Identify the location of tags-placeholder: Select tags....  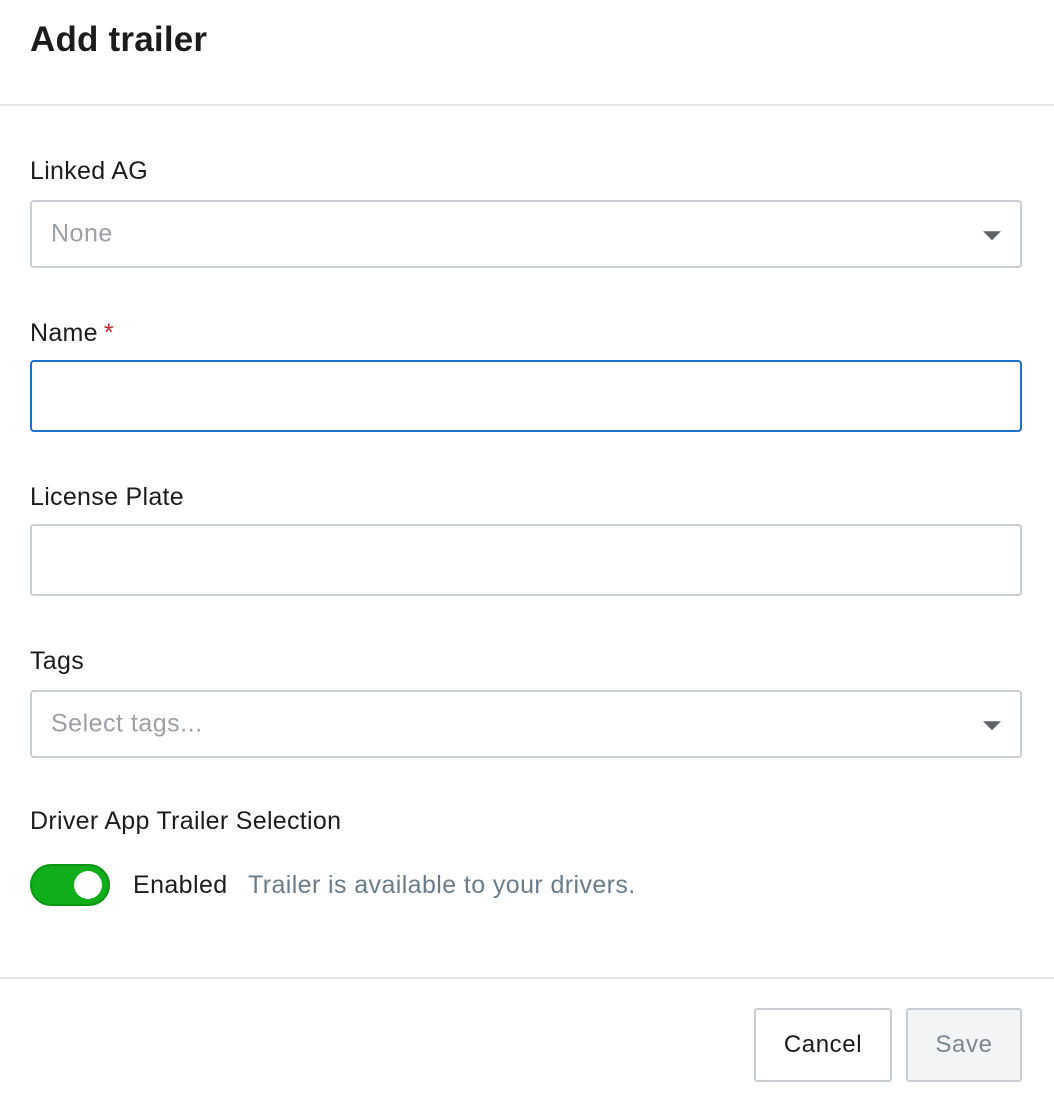
(127, 723).